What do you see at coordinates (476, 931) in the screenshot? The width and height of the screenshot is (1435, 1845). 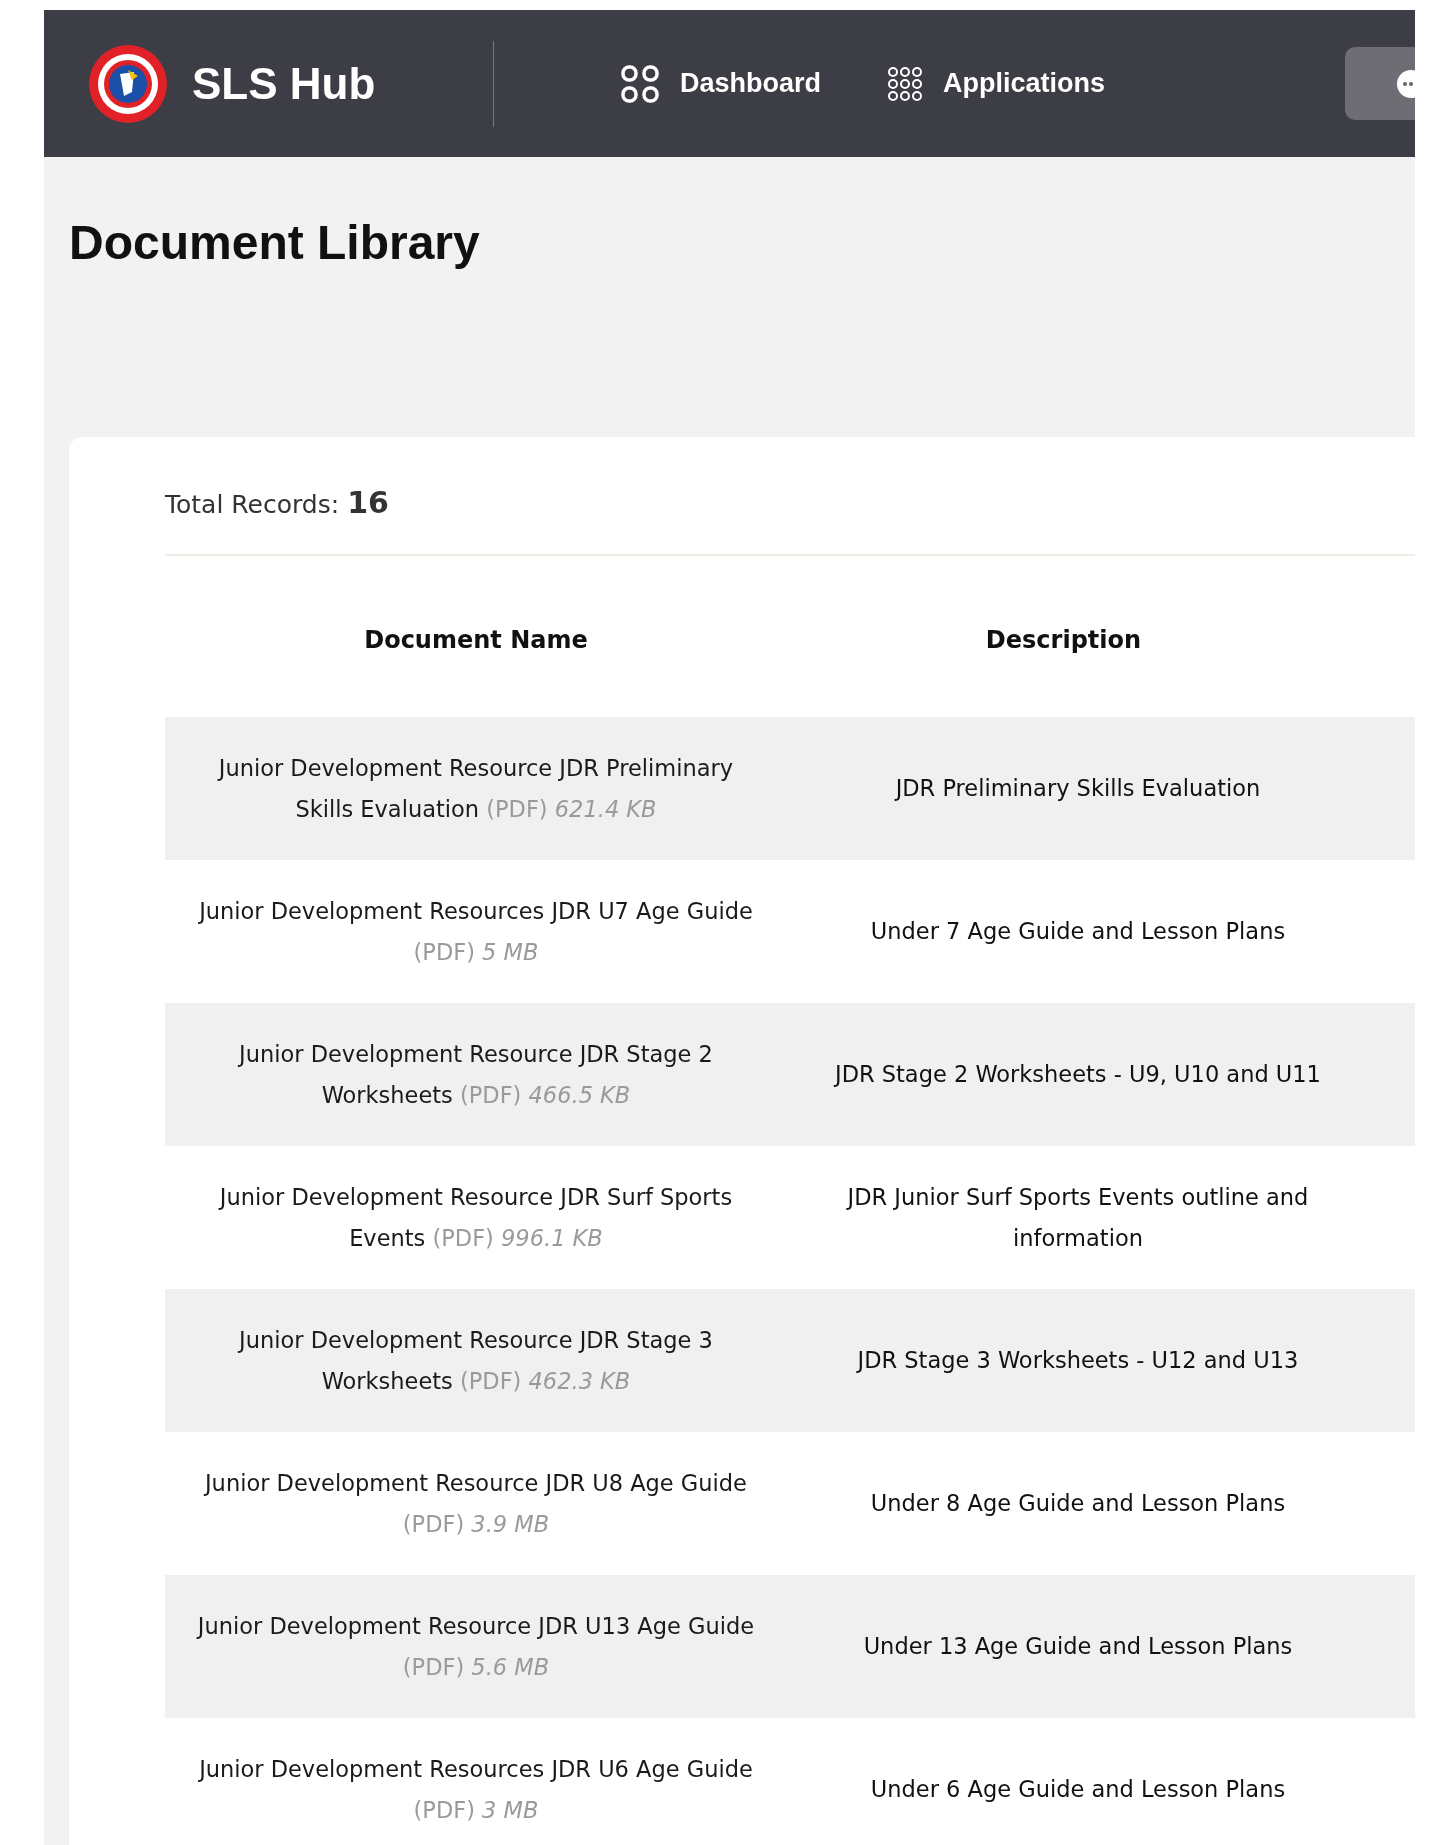 I see `document-entry: Junior Development Resources JDR U7 Age Guide (PDF) 5 MB` at bounding box center [476, 931].